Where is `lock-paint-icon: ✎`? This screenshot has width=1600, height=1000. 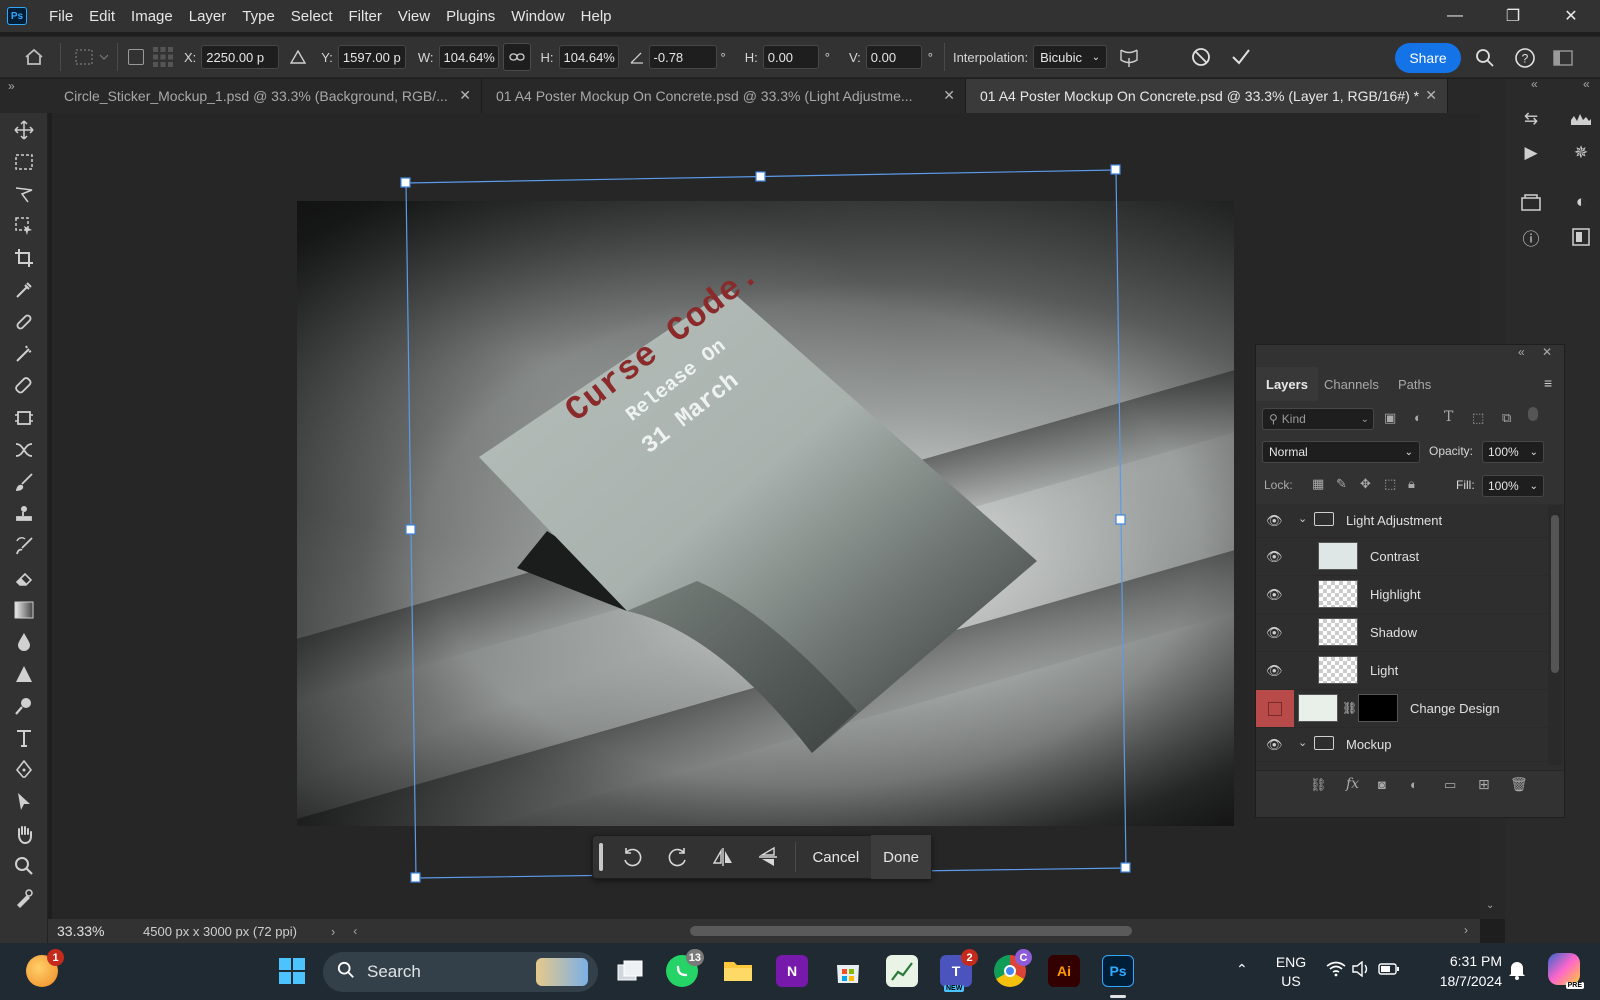
lock-paint-icon: ✎ is located at coordinates (1341, 484).